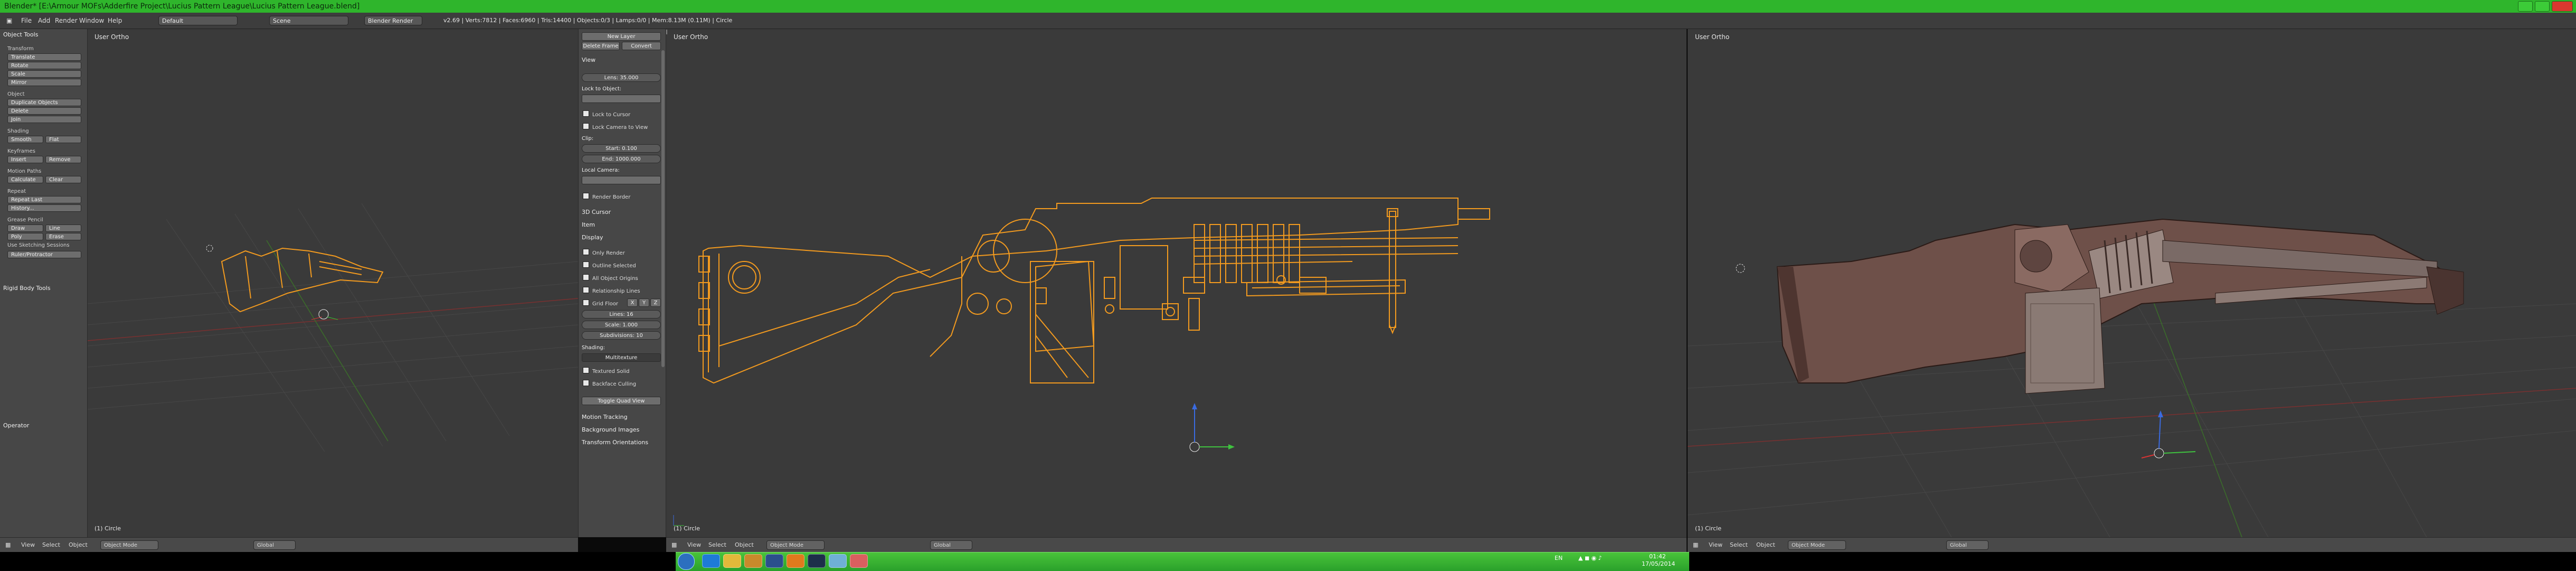 The image size is (2576, 571). I want to click on ruler-button: Ruler/Protractor, so click(44, 255).